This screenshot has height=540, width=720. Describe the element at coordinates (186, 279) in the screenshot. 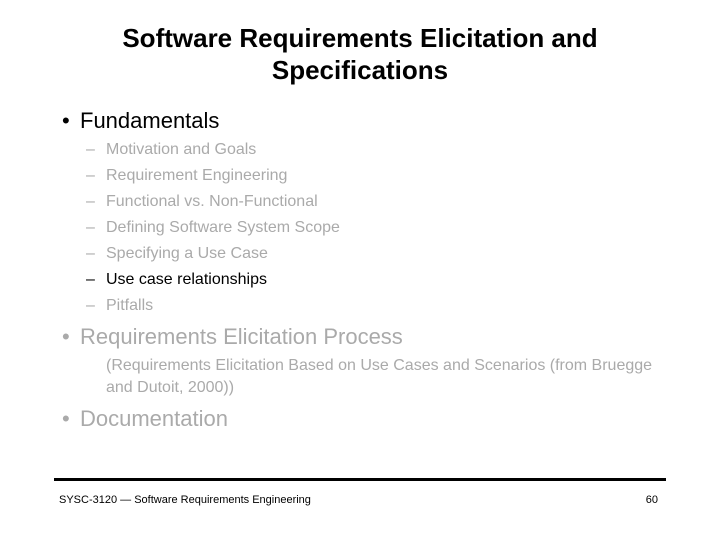

I see `subitem-label: Use case relationships` at that location.